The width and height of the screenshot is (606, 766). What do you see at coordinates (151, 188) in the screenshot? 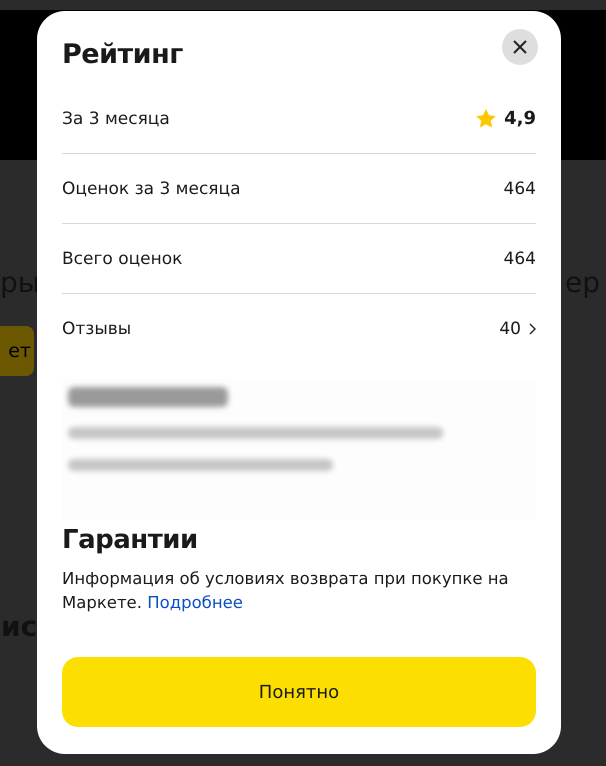
I see `row-label: Оценок за 3 месяца` at bounding box center [151, 188].